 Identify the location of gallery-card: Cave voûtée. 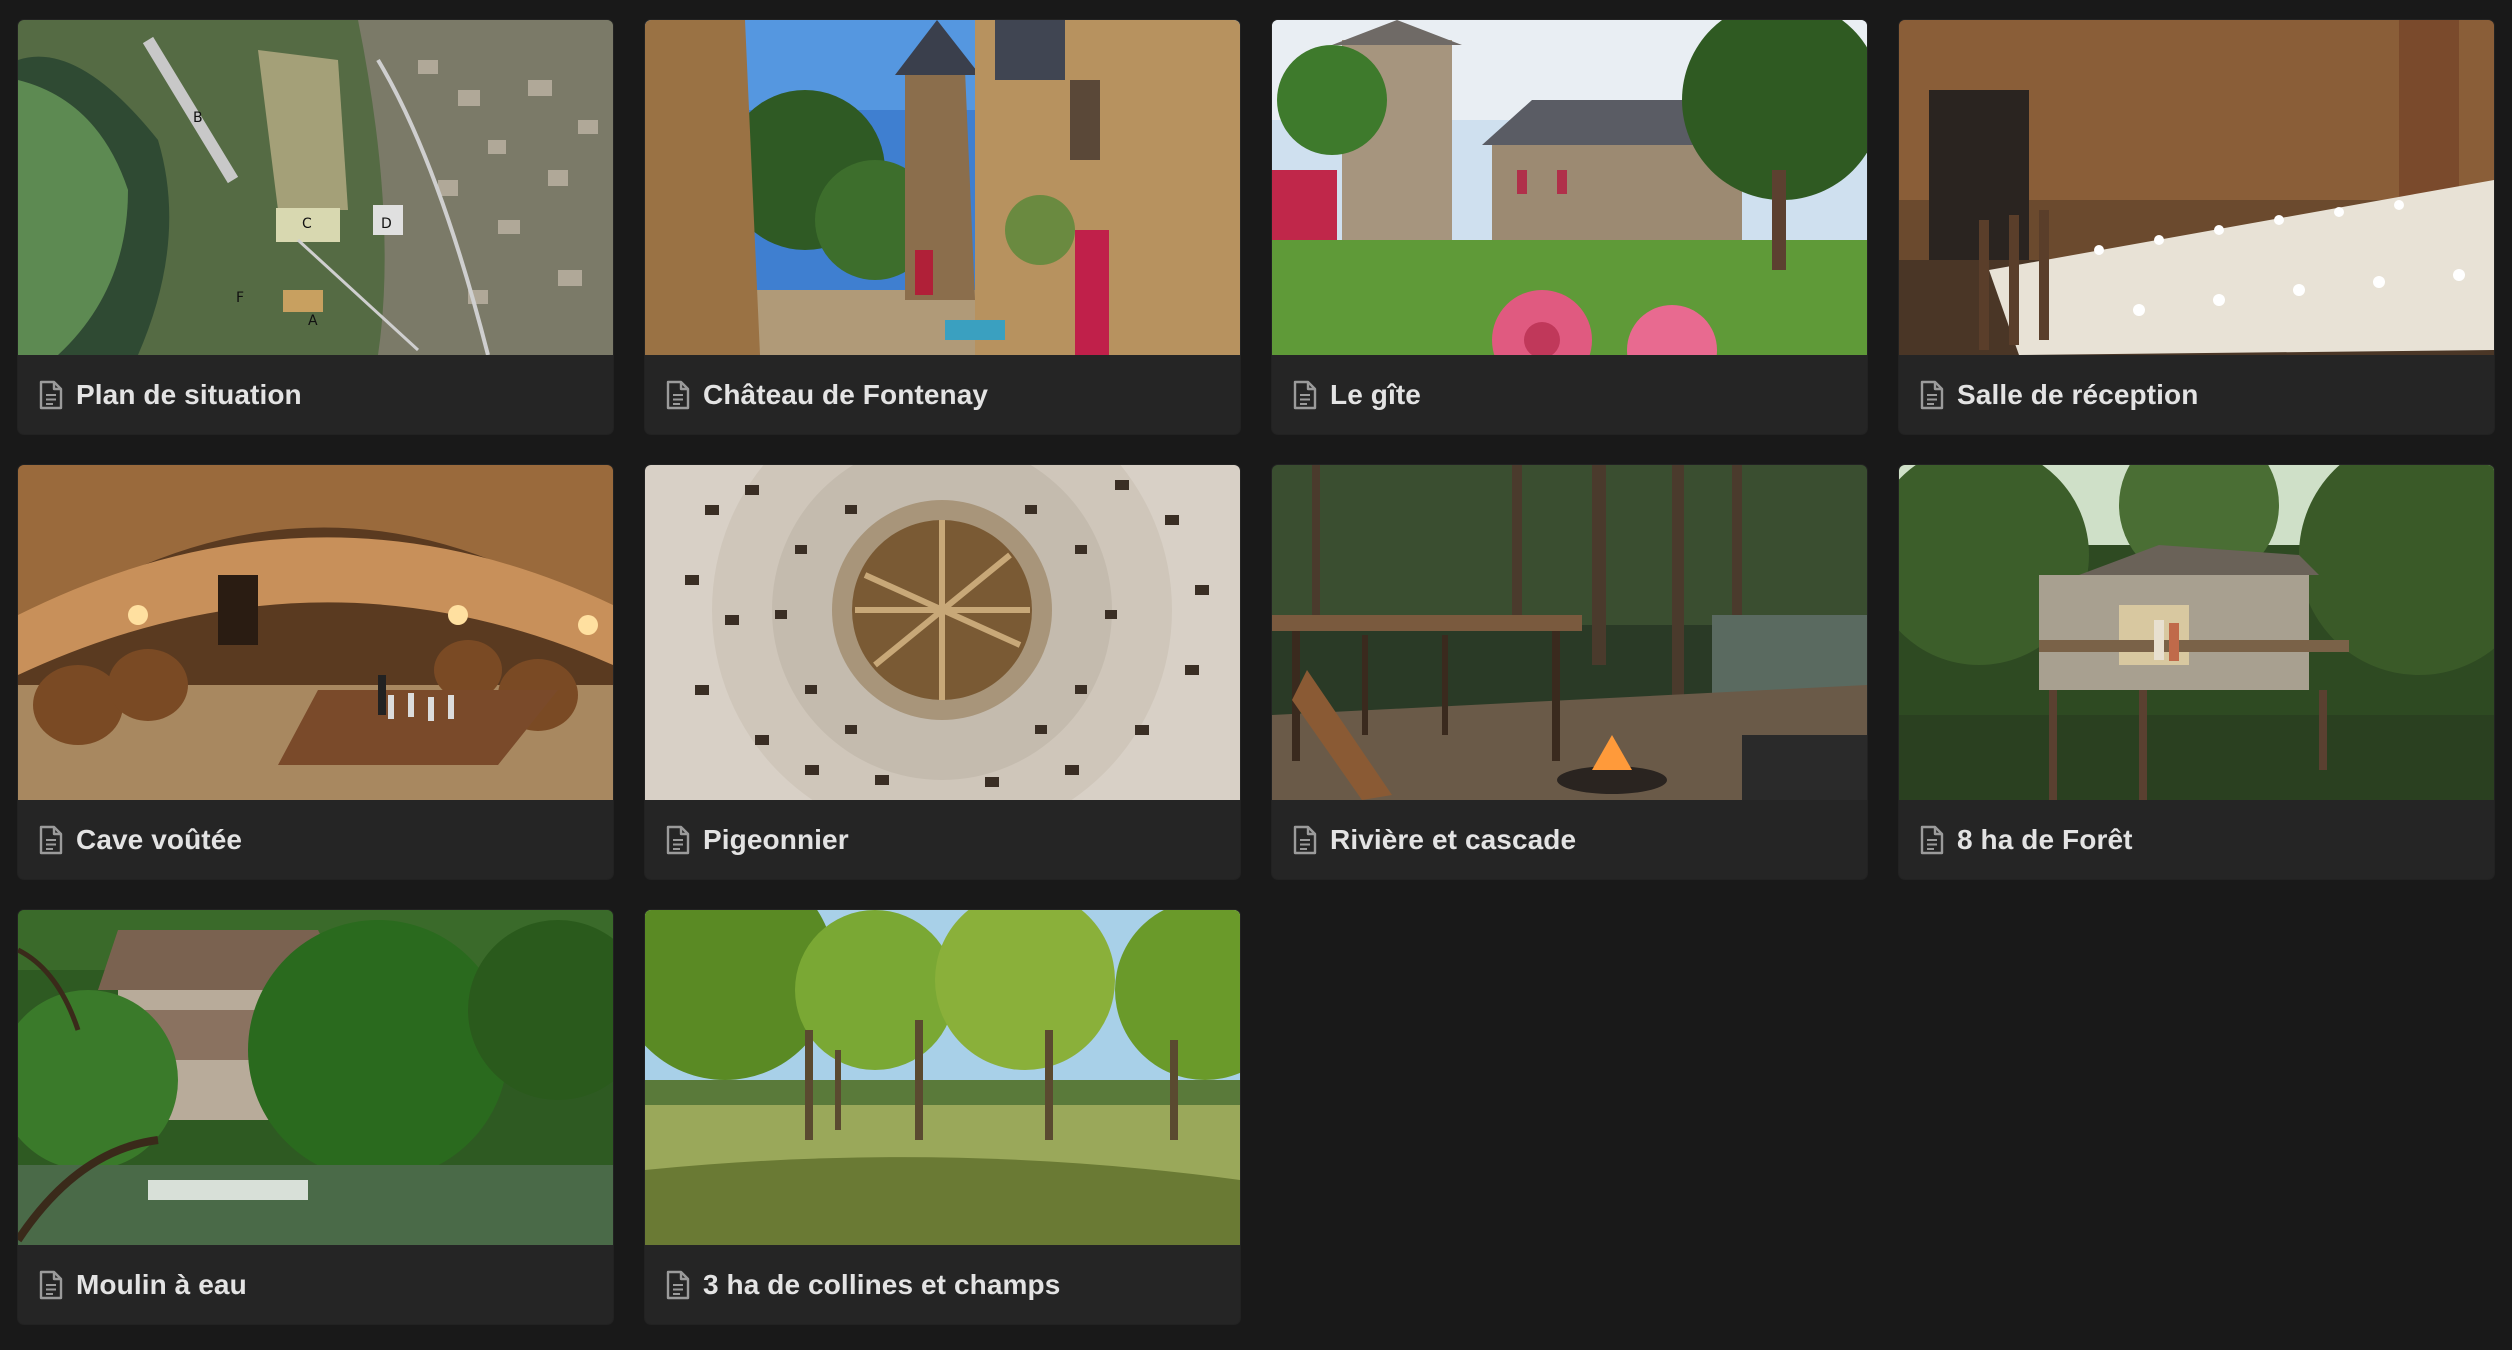
(315, 672).